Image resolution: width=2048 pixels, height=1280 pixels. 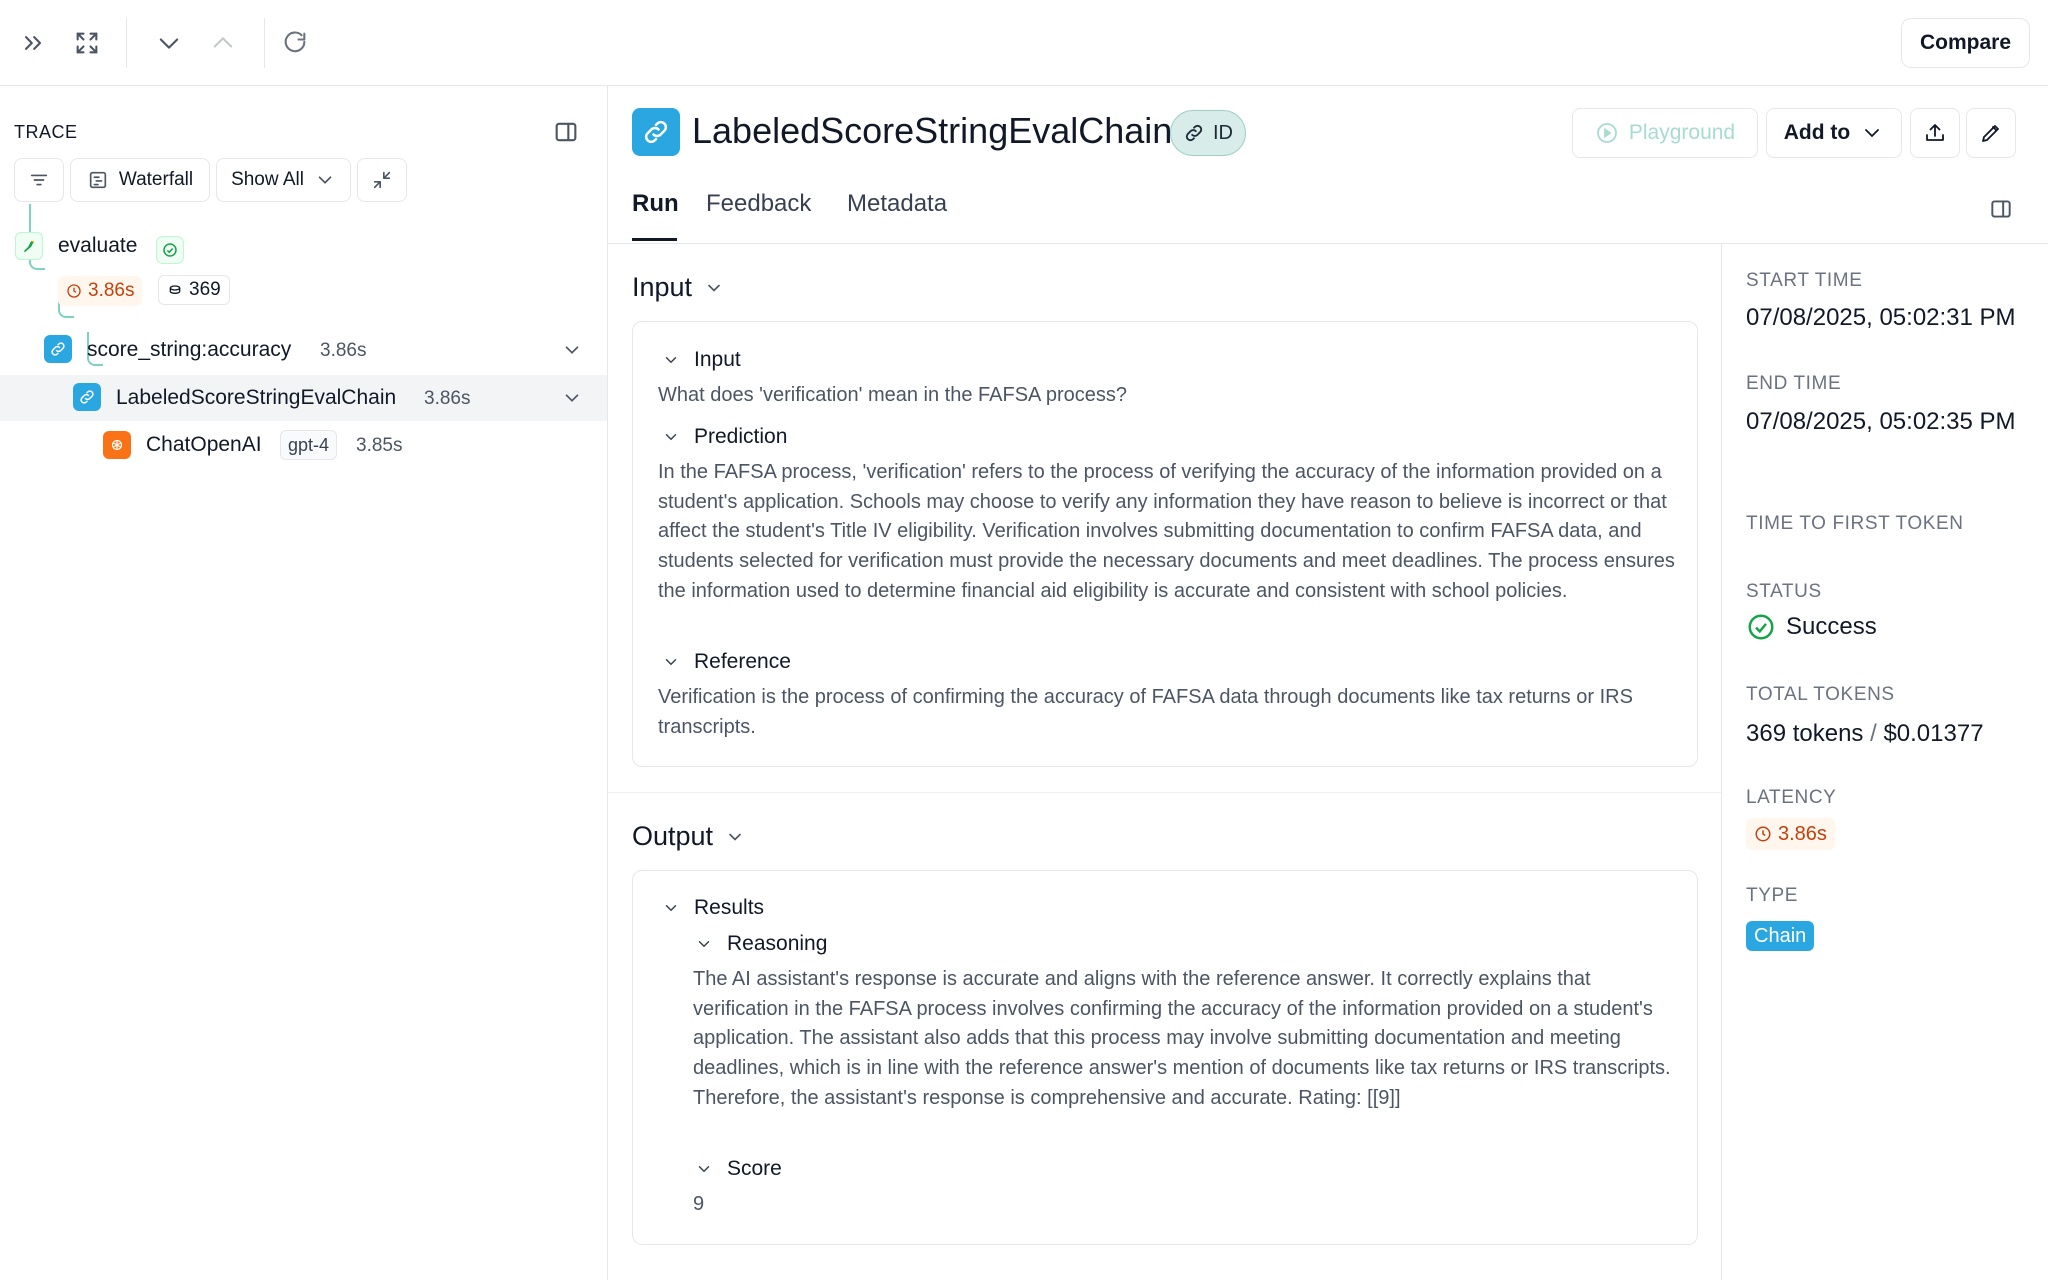 I want to click on add-to-dropdown: Add to, so click(x=1834, y=133).